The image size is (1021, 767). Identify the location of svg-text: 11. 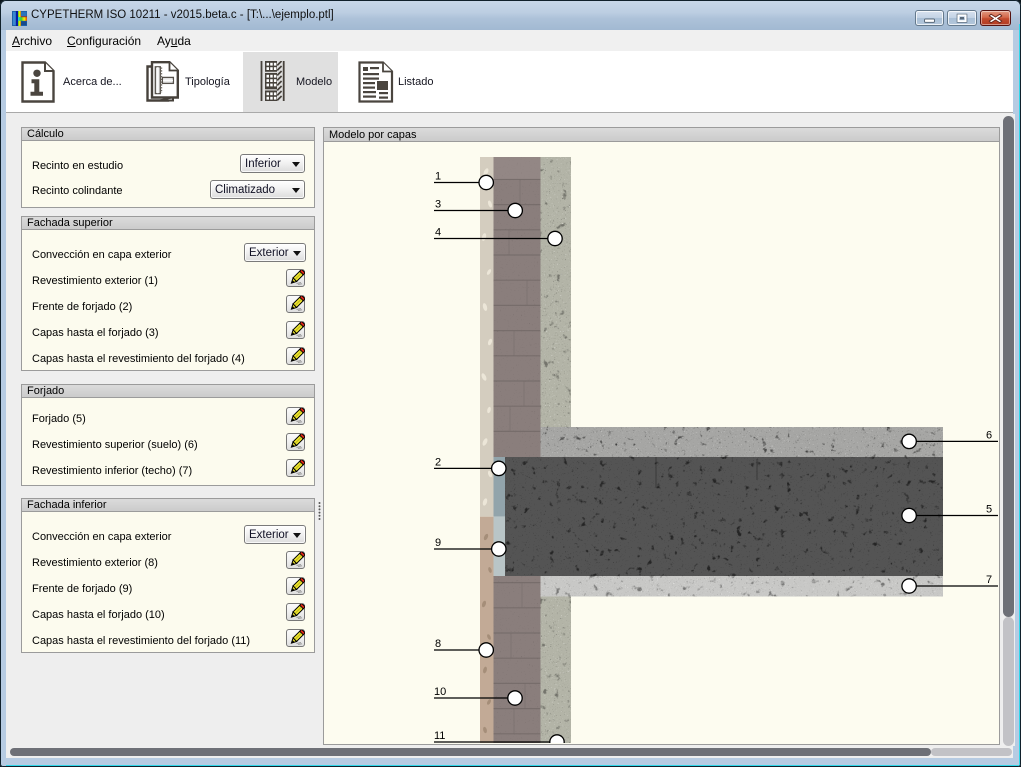
(439, 736).